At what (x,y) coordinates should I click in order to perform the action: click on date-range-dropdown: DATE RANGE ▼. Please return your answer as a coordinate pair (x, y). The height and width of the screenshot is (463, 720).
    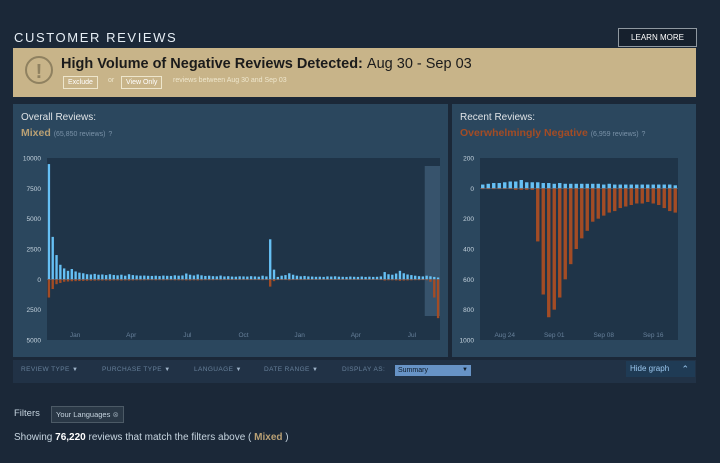
    Looking at the image, I should click on (291, 369).